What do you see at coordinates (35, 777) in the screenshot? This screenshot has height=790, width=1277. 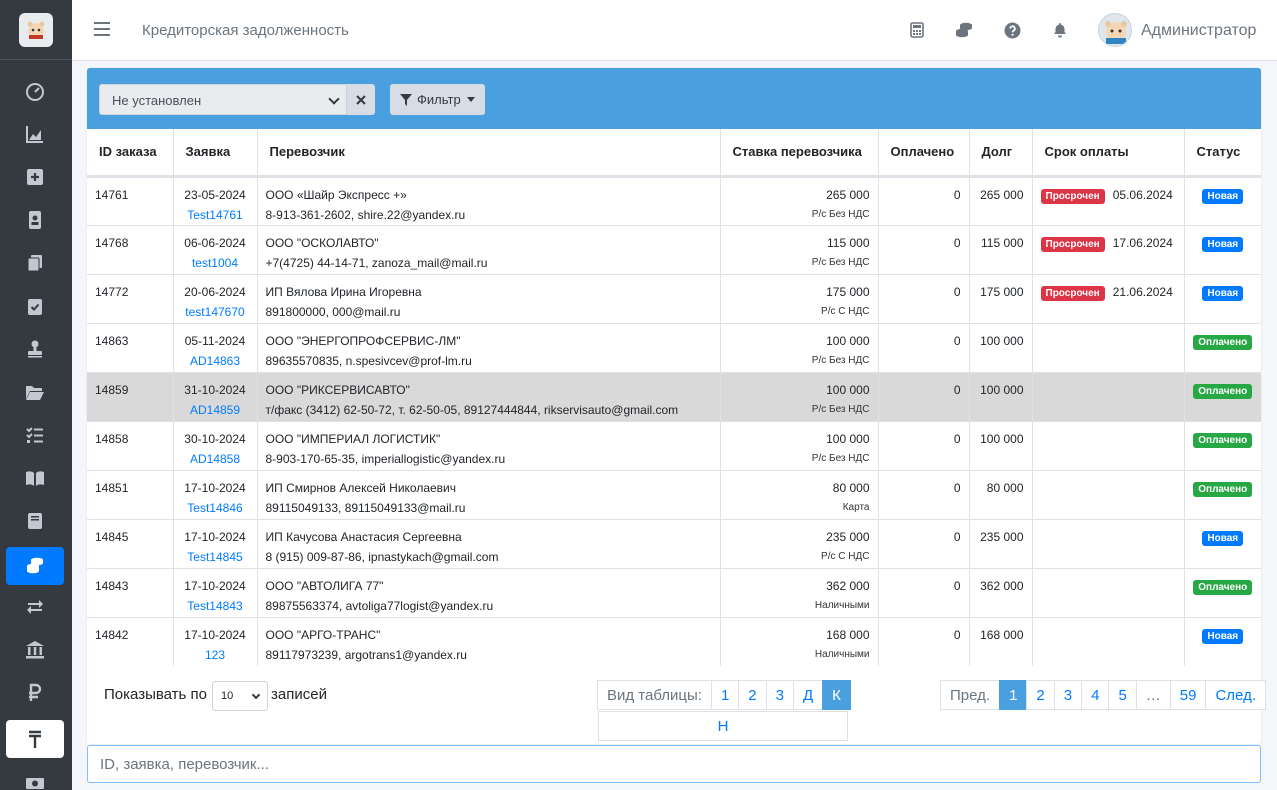 I see `sidebar-item-money-bill` at bounding box center [35, 777].